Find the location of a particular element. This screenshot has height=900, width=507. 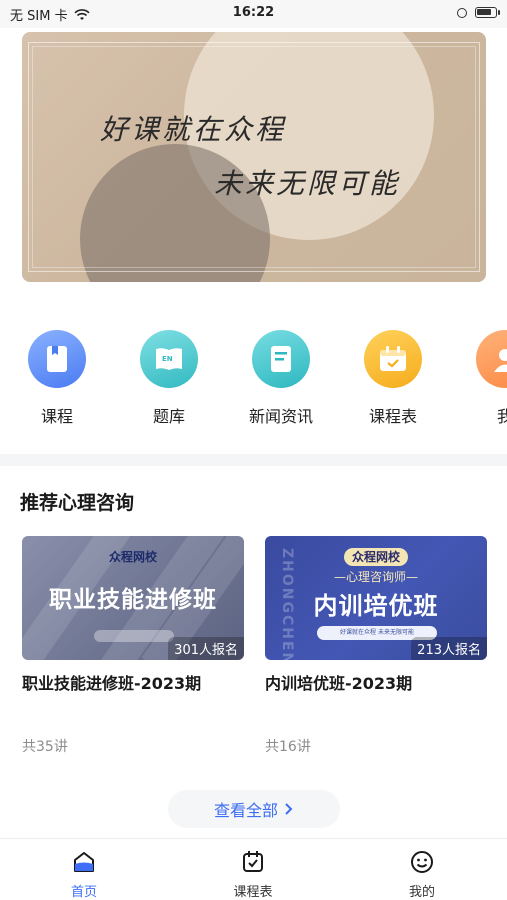

quick-nav: 课程 EN 题库 新闻资讯 课程表 我 is located at coordinates (253, 385).